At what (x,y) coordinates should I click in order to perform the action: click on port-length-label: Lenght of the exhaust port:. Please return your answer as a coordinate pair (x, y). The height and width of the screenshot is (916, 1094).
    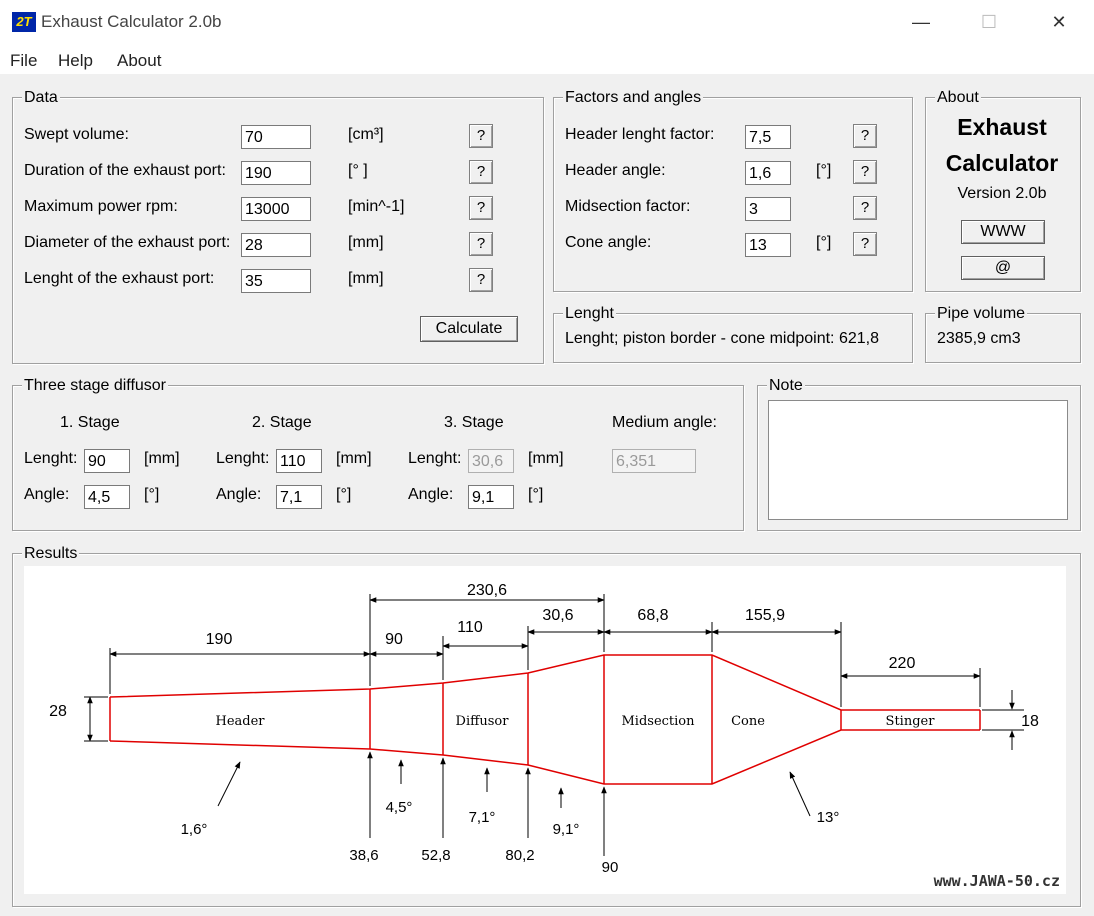
    Looking at the image, I should click on (119, 278).